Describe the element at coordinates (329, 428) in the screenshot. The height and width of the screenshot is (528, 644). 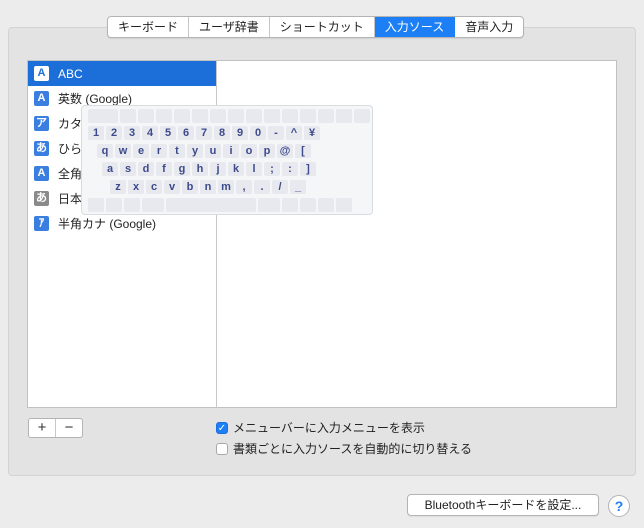
I see `show-input-menu-label: メニューバーに入力メニューを表示` at that location.